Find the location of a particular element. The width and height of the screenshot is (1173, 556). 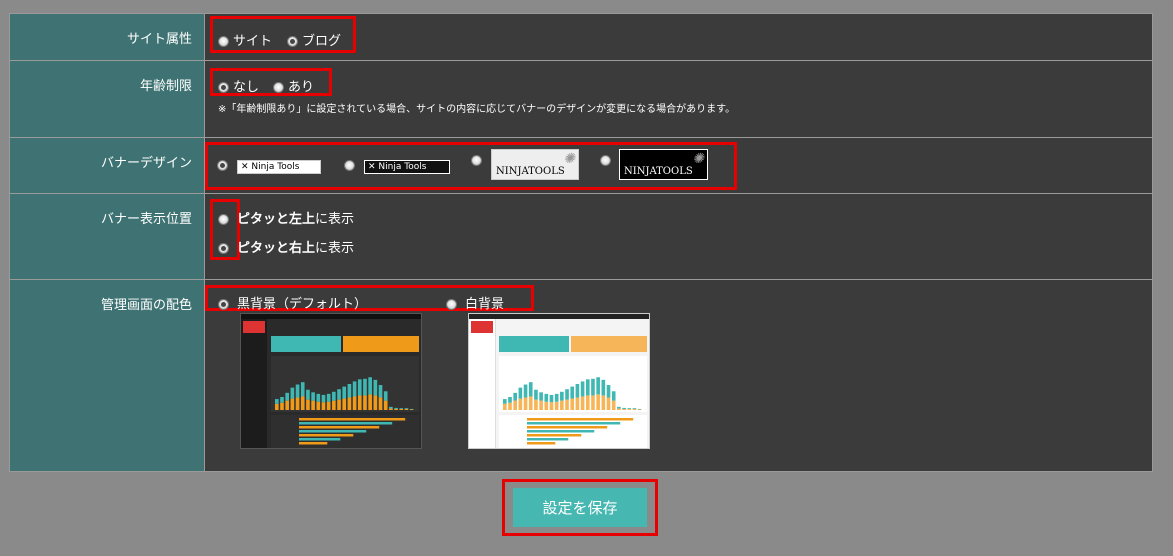

age-yes-radio is located at coordinates (278, 87).